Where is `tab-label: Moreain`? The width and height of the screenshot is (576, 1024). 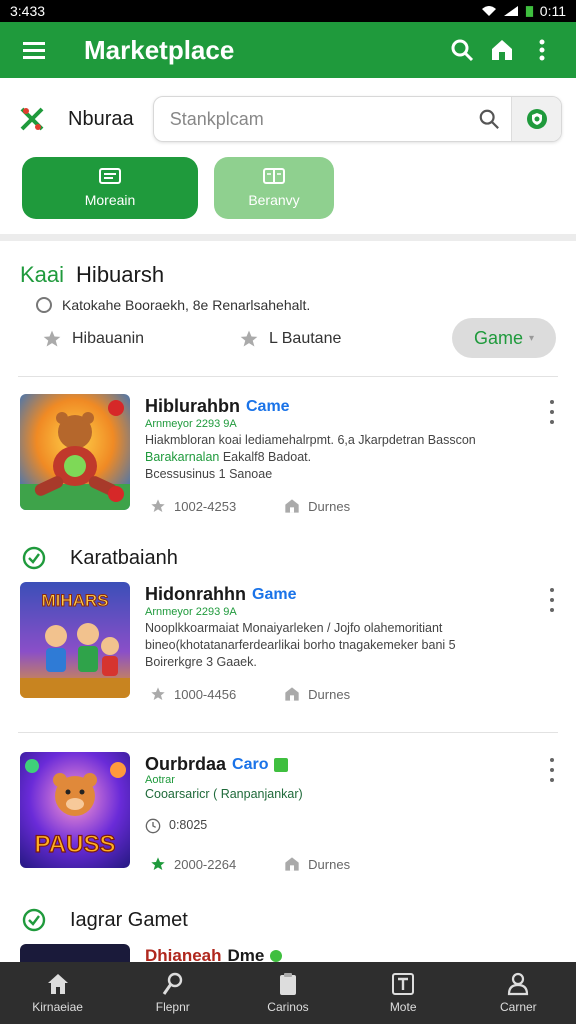
tab-label: Moreain is located at coordinates (110, 200).